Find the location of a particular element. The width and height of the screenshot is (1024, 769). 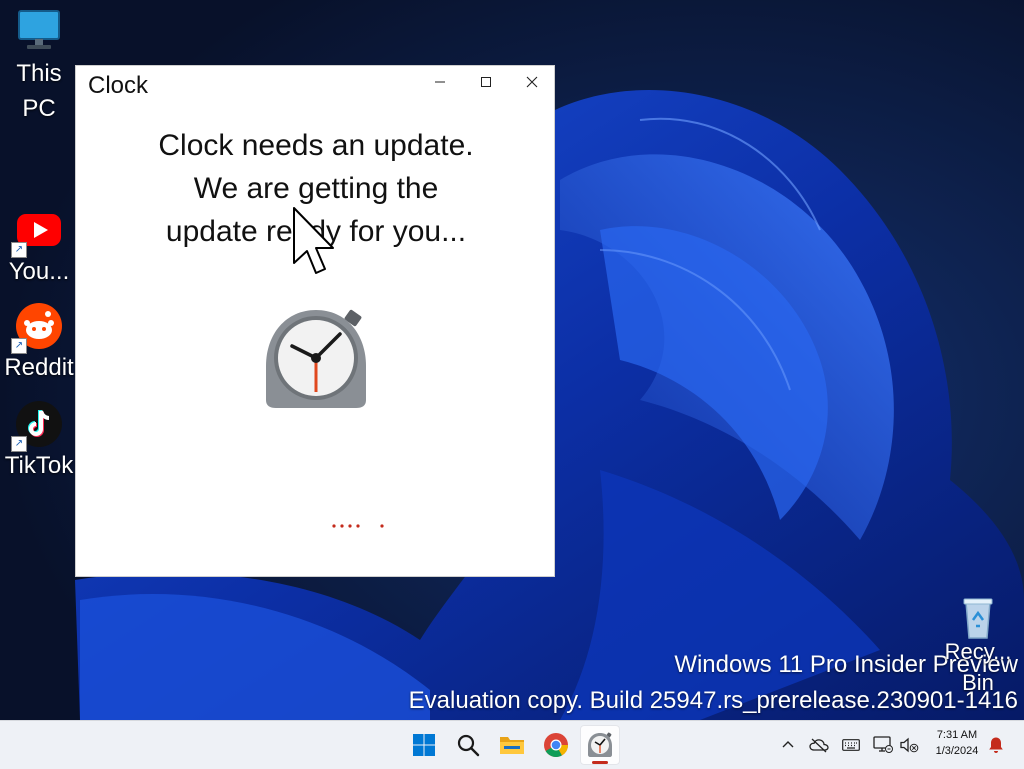

cloud-off-icon is located at coordinates (819, 745).